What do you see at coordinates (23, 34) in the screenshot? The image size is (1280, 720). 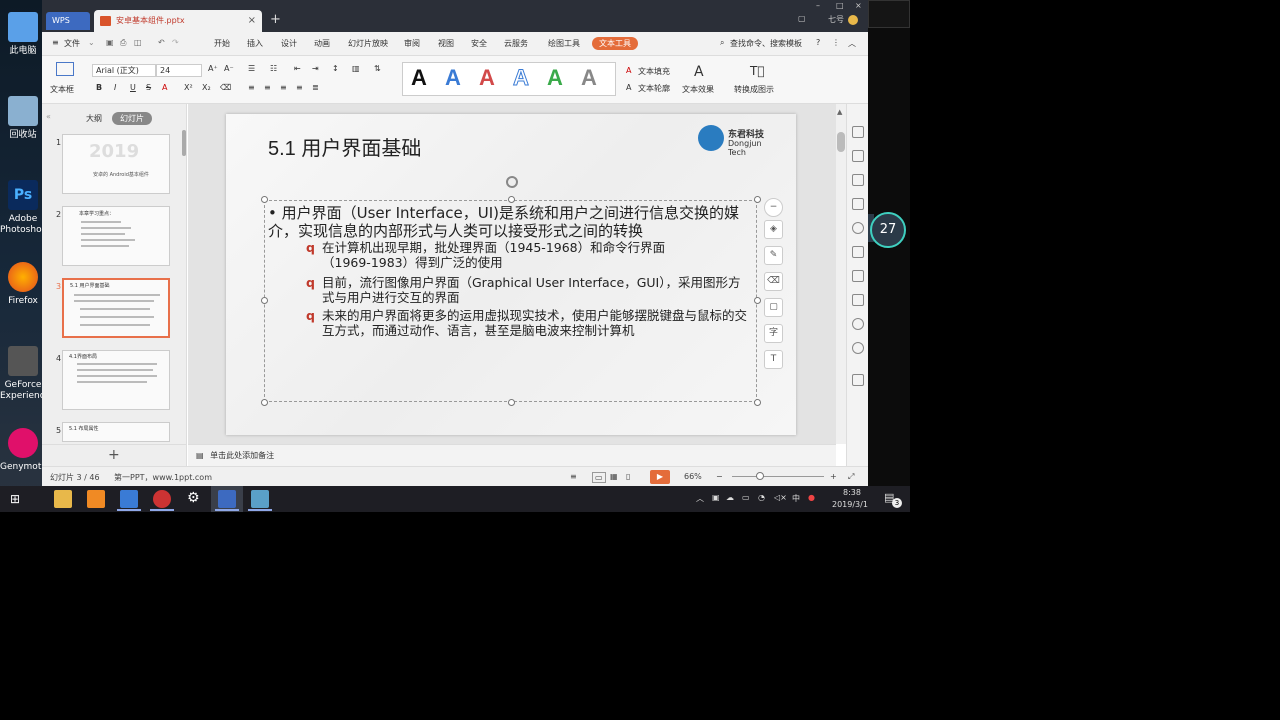 I see `desktop-icon-this-pc: 此电脑` at bounding box center [23, 34].